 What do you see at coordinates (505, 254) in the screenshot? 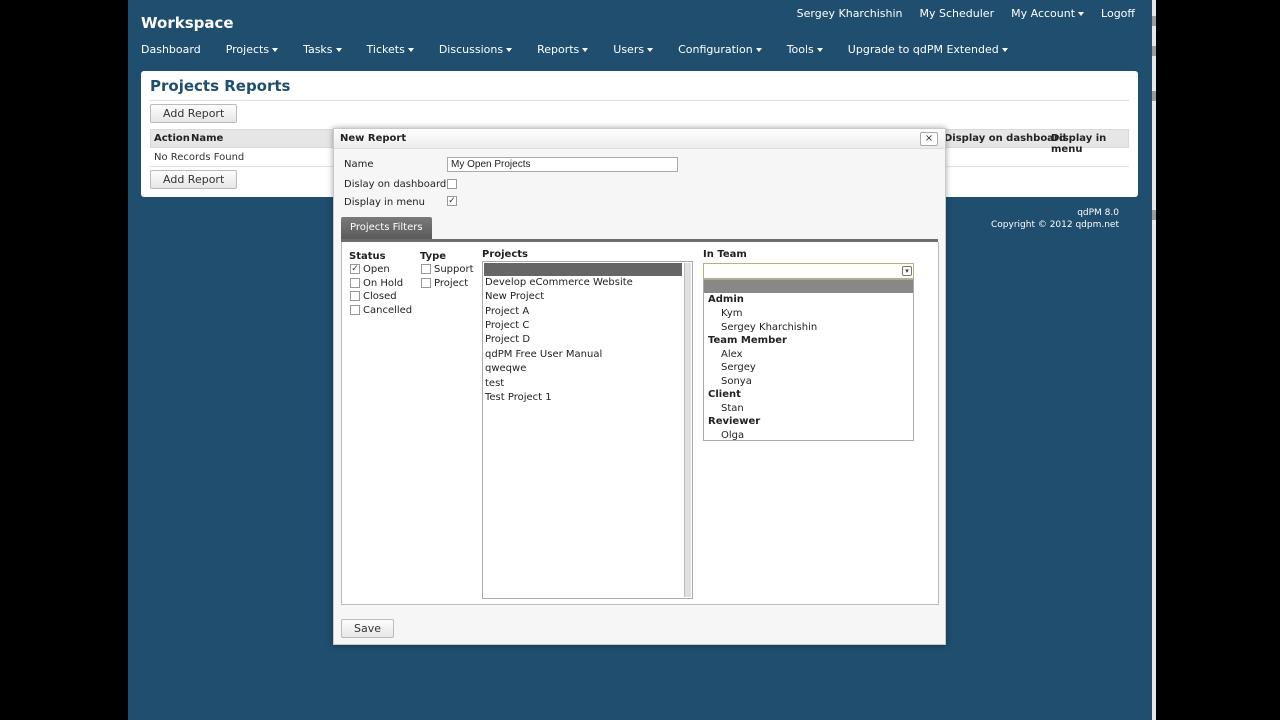
I see `projects-heading: Projects` at bounding box center [505, 254].